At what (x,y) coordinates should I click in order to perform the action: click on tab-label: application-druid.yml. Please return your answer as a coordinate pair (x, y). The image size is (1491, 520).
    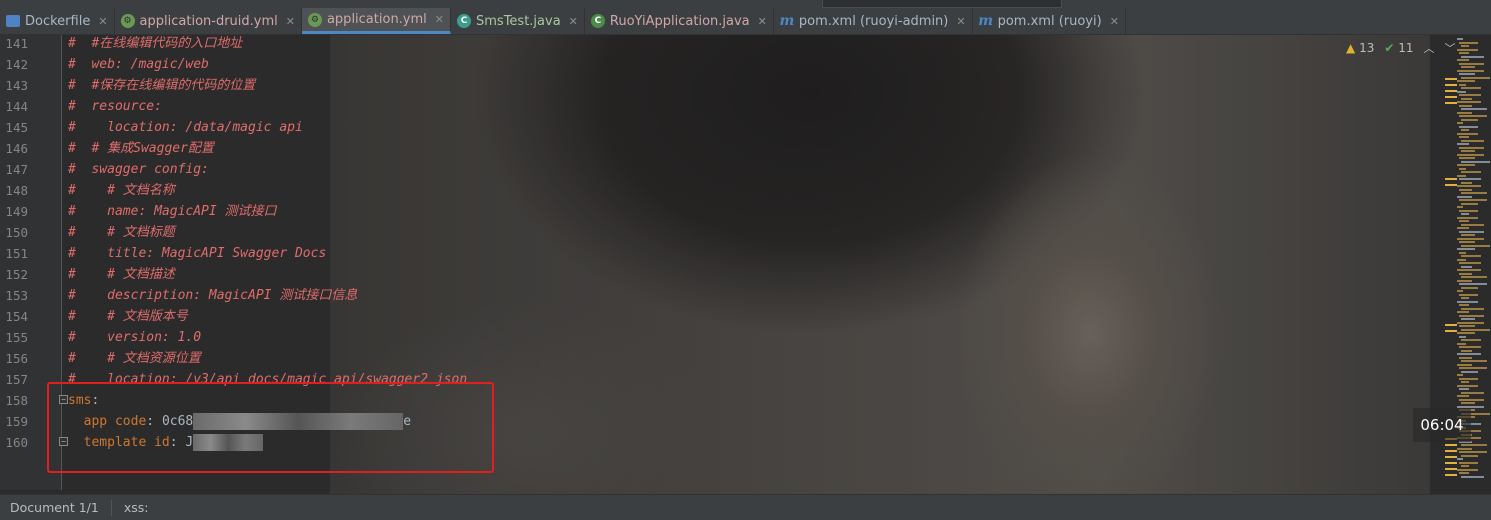
    Looking at the image, I should click on (208, 21).